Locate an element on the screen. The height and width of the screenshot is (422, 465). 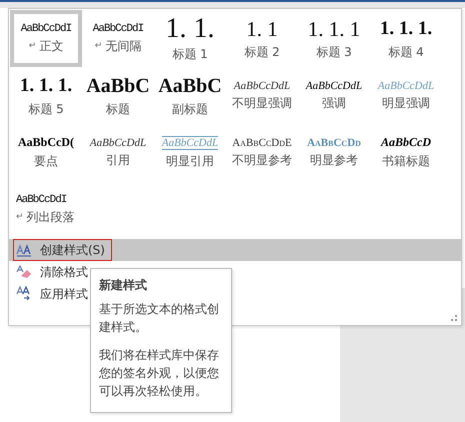
style-option: 1. 1. 1. 标题 5 is located at coordinates (46, 95).